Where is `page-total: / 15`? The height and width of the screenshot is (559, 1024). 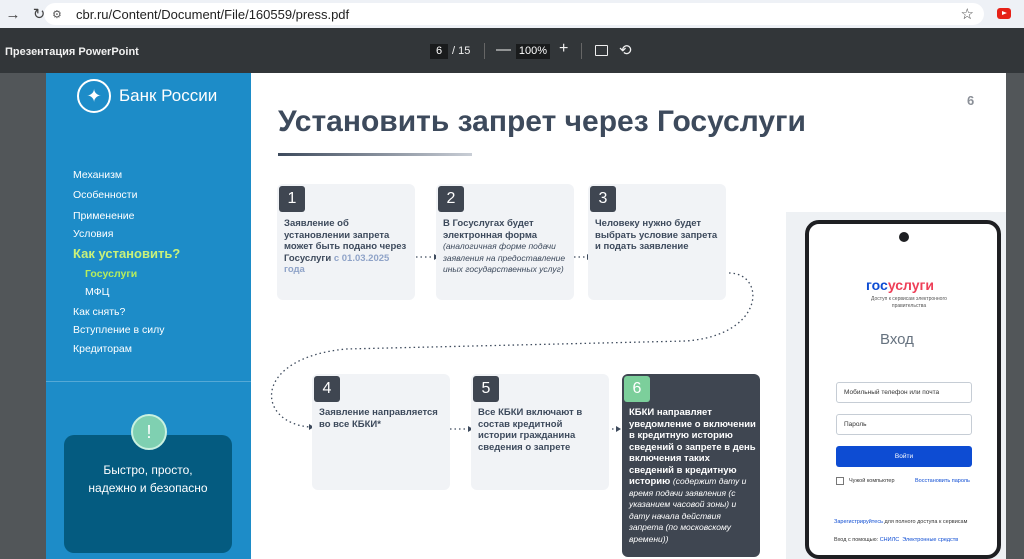 page-total: / 15 is located at coordinates (461, 51).